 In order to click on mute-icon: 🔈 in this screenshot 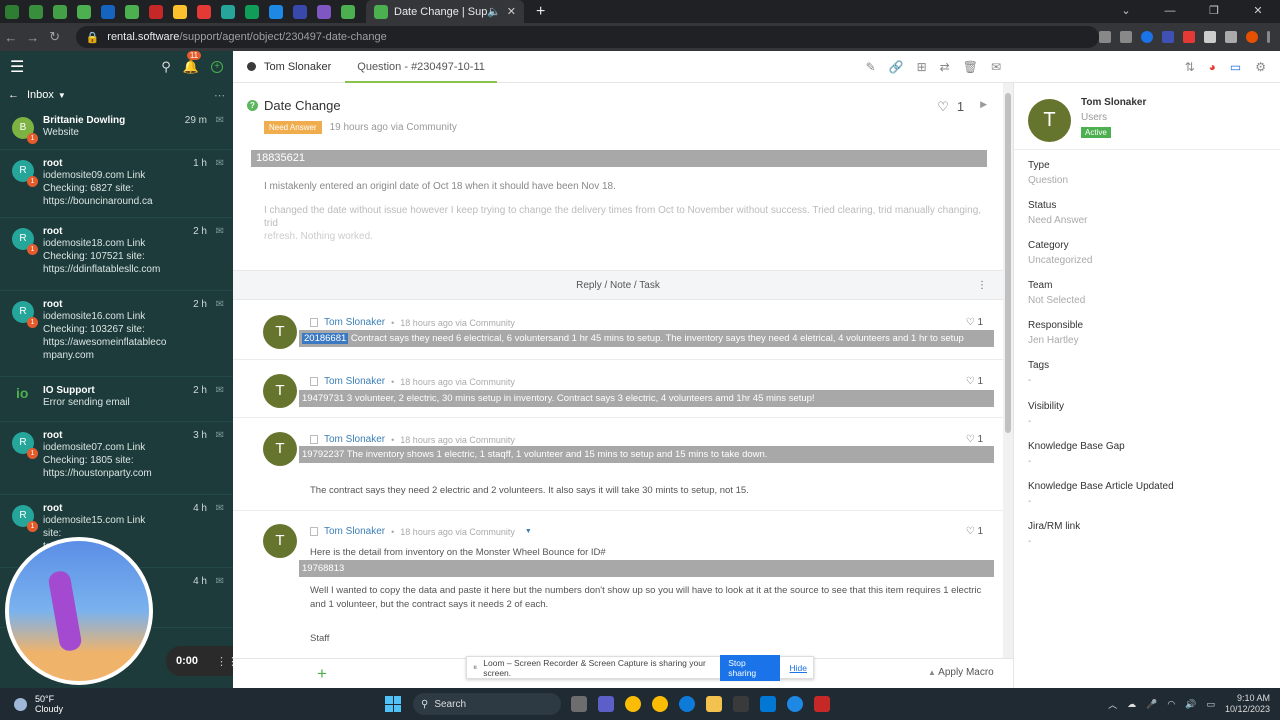, I will do `click(494, 11)`.